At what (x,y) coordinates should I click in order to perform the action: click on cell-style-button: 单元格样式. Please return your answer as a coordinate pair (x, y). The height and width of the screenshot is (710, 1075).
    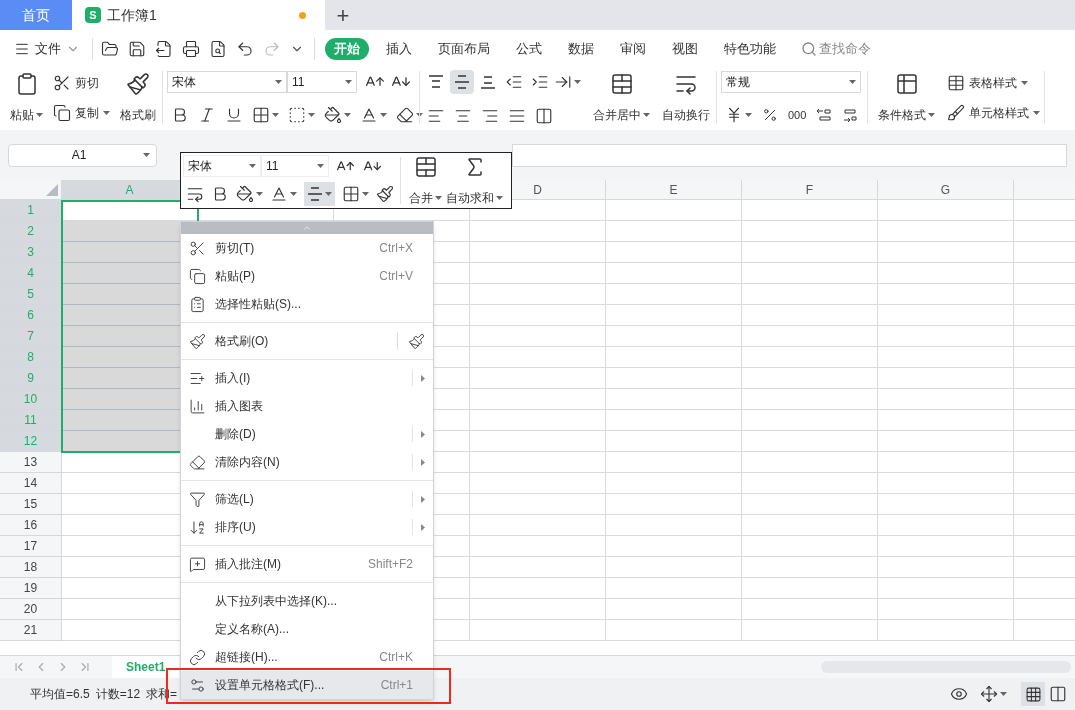
    Looking at the image, I should click on (993, 112).